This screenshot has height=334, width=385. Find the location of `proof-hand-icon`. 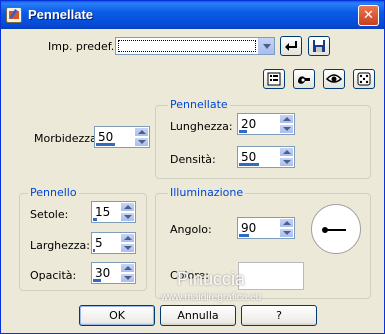

proof-hand-icon is located at coordinates (304, 80).